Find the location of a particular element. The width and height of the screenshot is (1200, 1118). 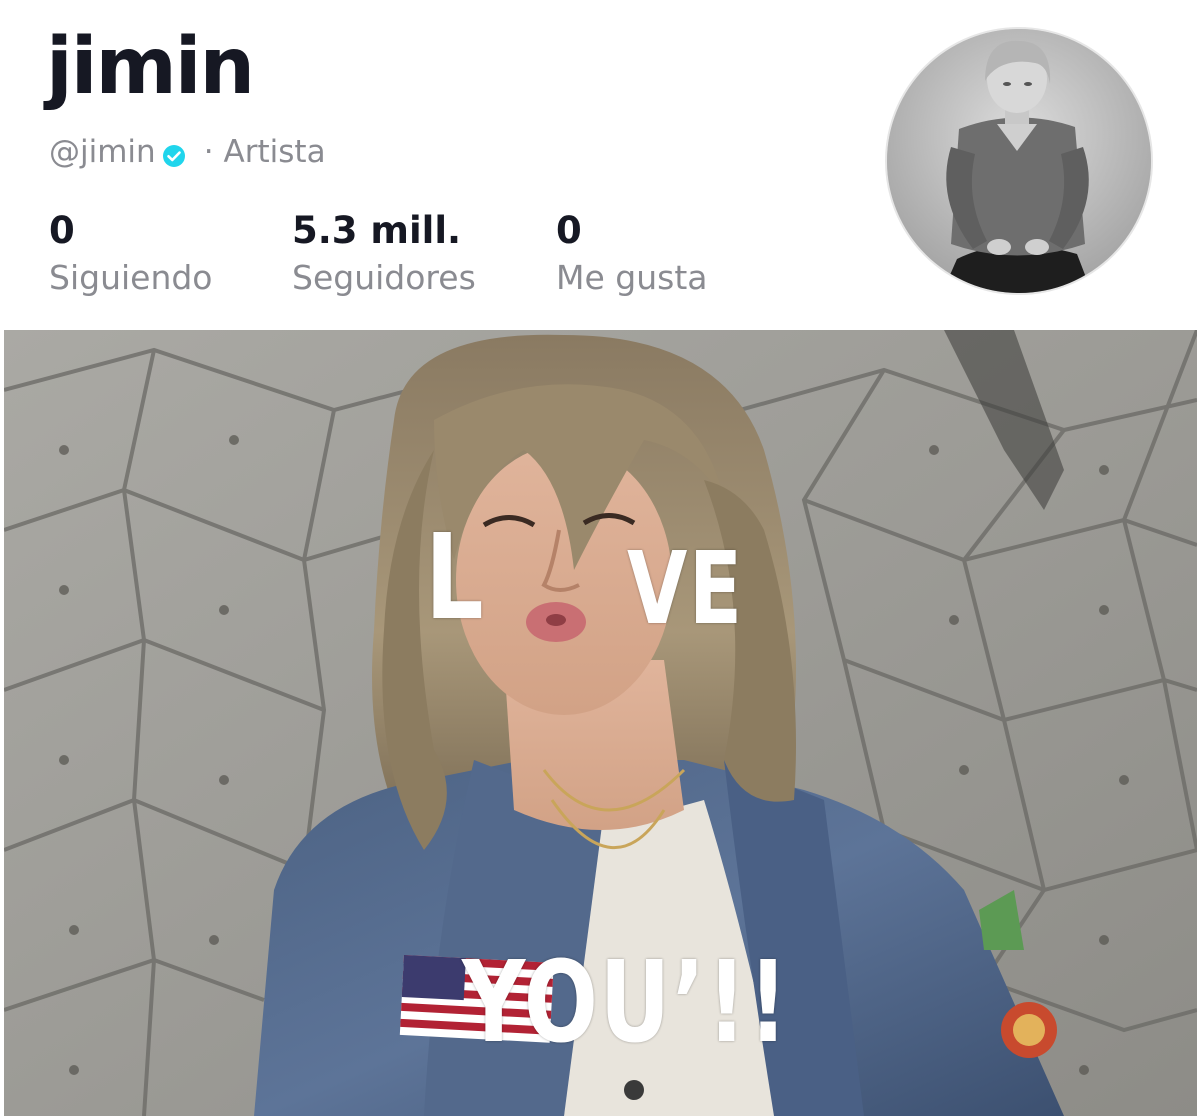

stat-following: 0 Siguiendo is located at coordinates (131, 252).